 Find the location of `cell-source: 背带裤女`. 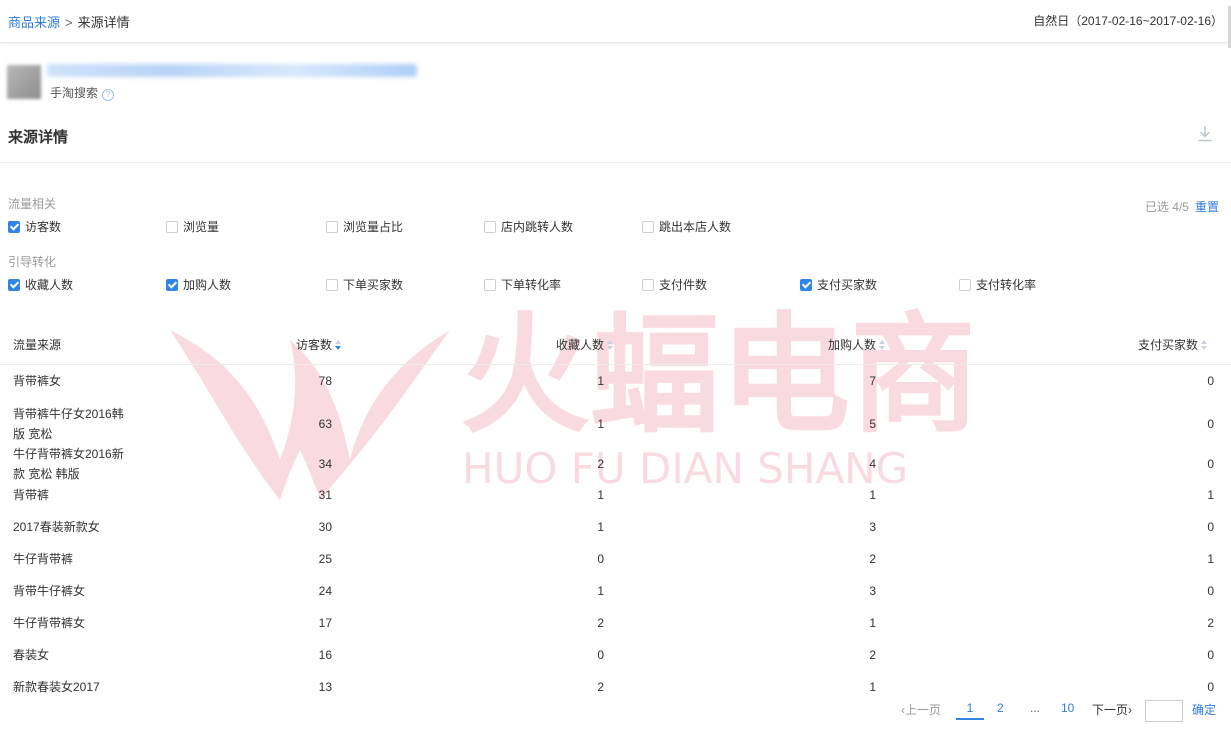

cell-source: 背带裤女 is located at coordinates (37, 381).